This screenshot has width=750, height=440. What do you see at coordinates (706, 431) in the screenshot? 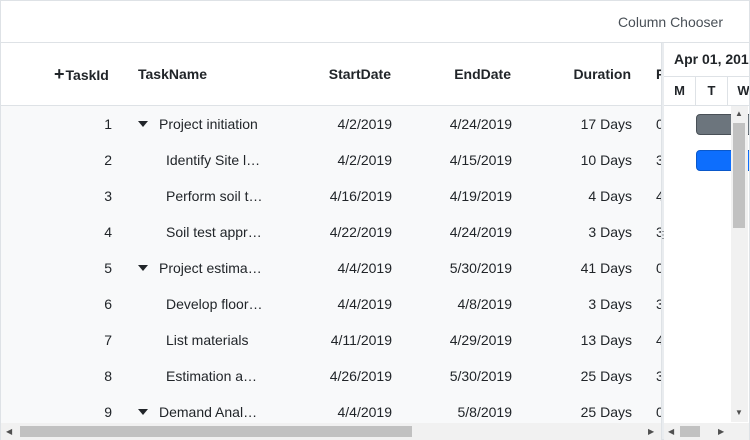
I see `chart-horizontal-scrollbar: ◀ ▶` at bounding box center [706, 431].